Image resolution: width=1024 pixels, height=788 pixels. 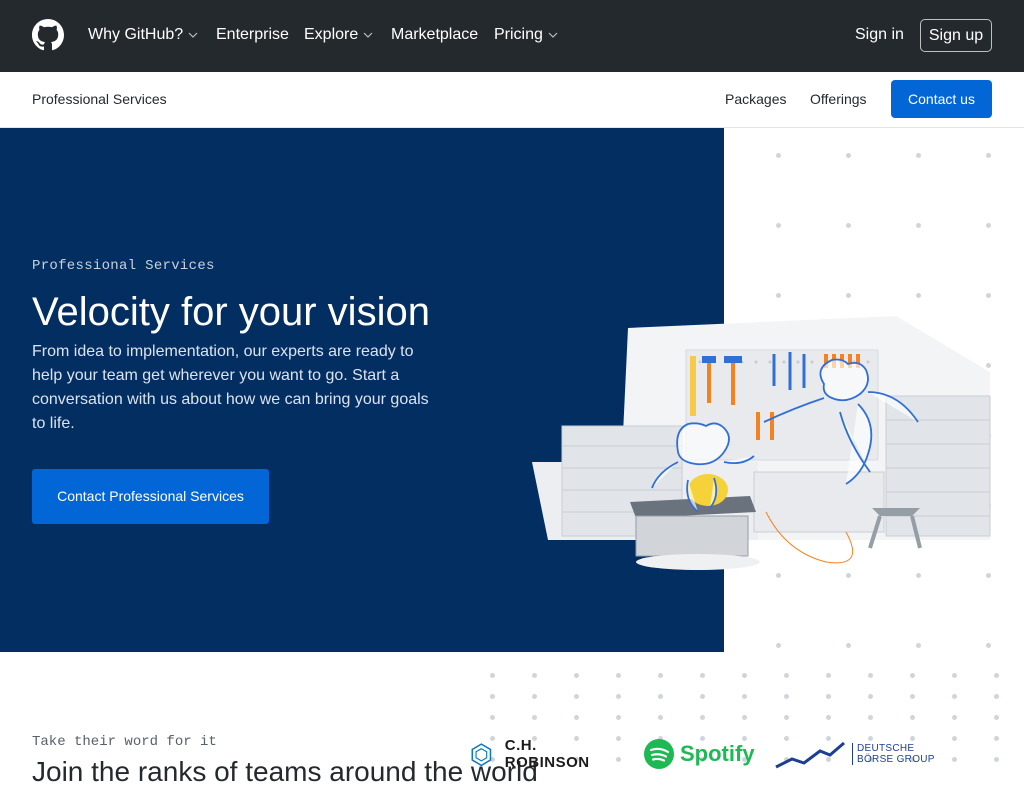 What do you see at coordinates (838, 99) in the screenshot?
I see `subnav-offerings-link: Offerings` at bounding box center [838, 99].